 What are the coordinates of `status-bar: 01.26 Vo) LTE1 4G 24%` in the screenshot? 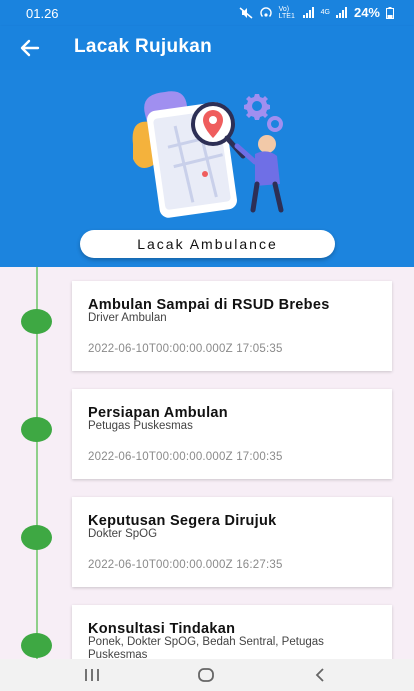 It's located at (207, 13).